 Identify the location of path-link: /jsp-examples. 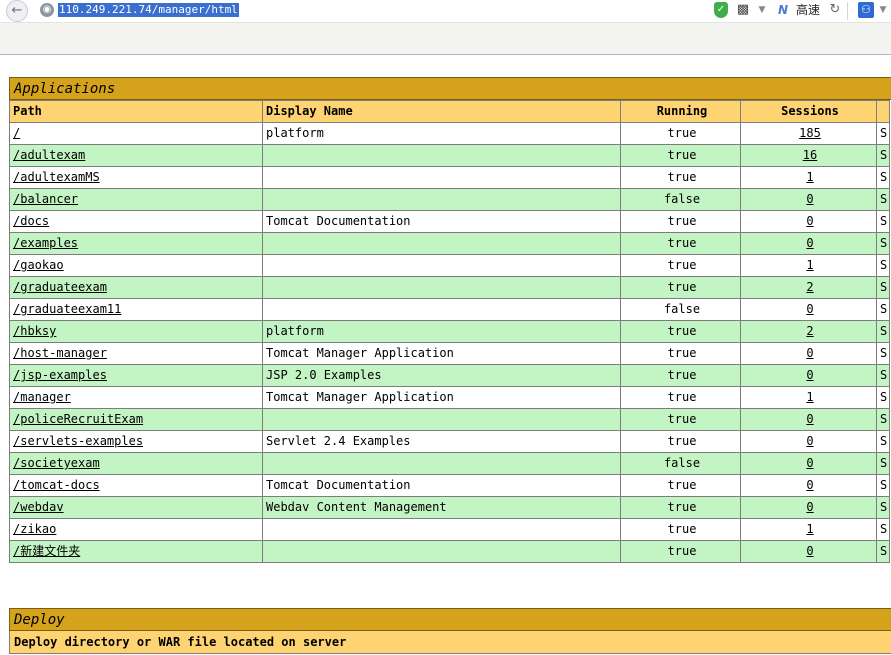
(60, 375).